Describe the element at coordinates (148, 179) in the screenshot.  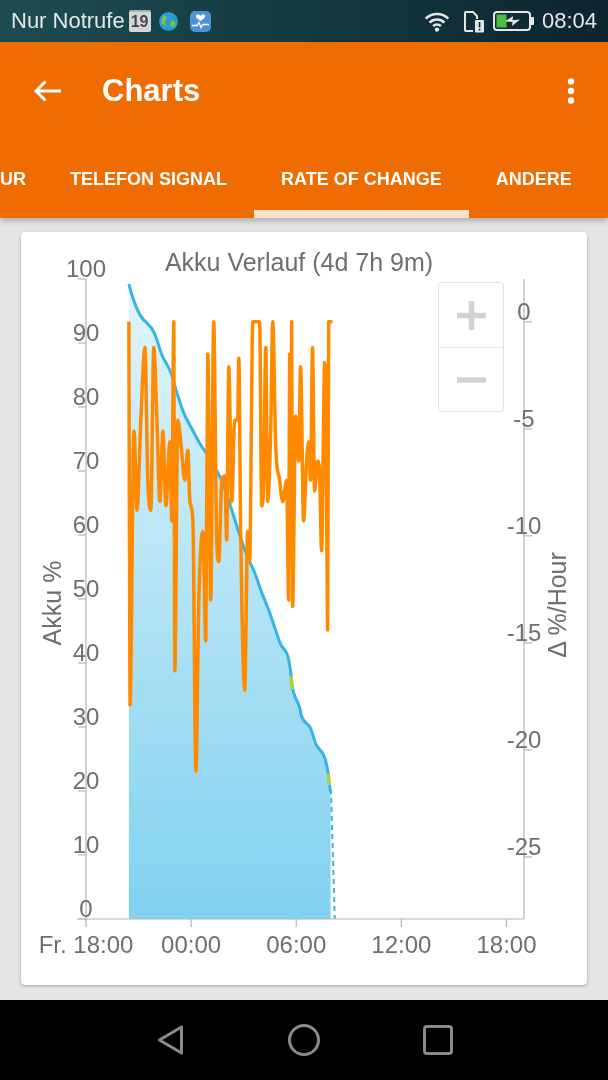
I see `tab: TELEFON SIGNAL` at that location.